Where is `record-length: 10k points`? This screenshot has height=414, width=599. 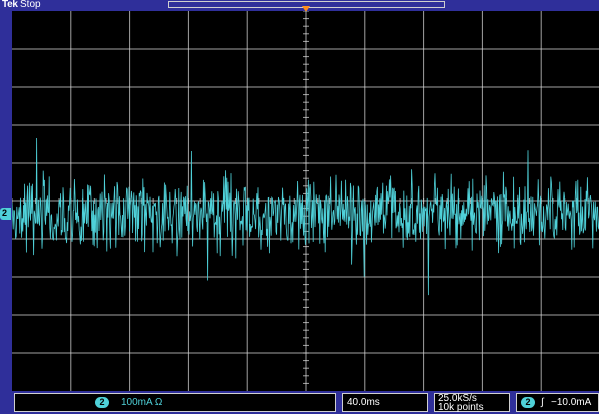
record-length: 10k points is located at coordinates (461, 407).